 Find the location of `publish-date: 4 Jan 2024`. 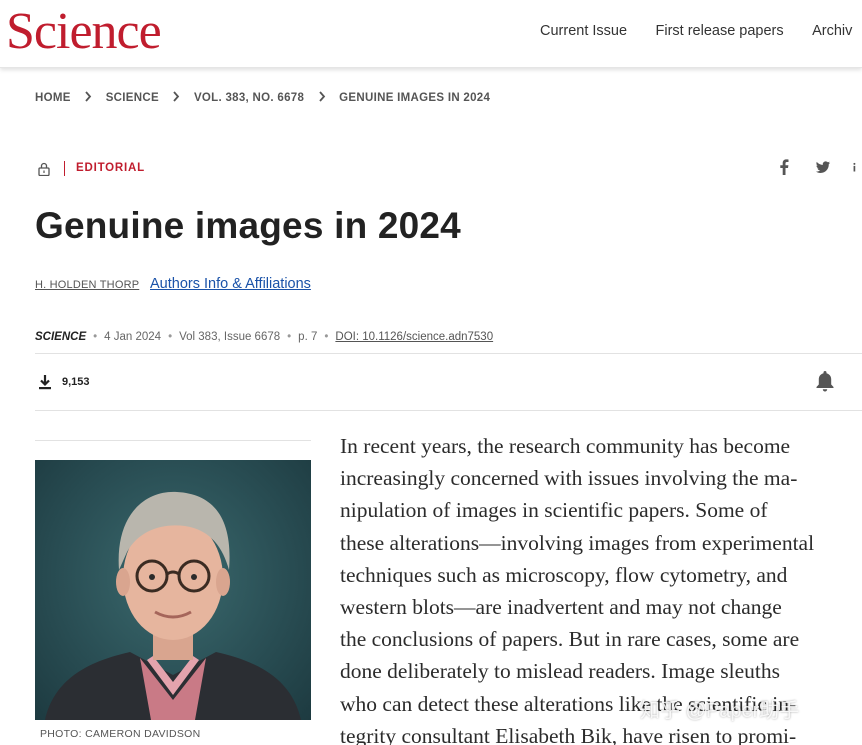

publish-date: 4 Jan 2024 is located at coordinates (133, 337).